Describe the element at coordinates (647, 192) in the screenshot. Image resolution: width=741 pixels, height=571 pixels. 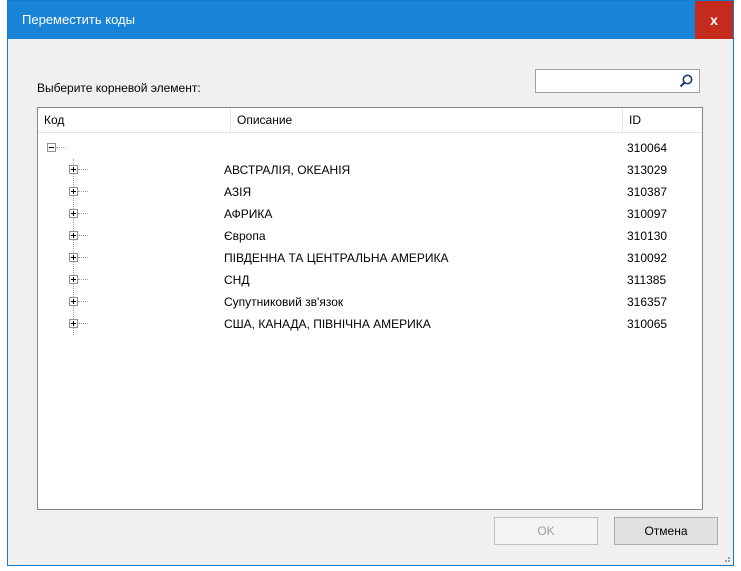
I see `row-id: 310387` at that location.